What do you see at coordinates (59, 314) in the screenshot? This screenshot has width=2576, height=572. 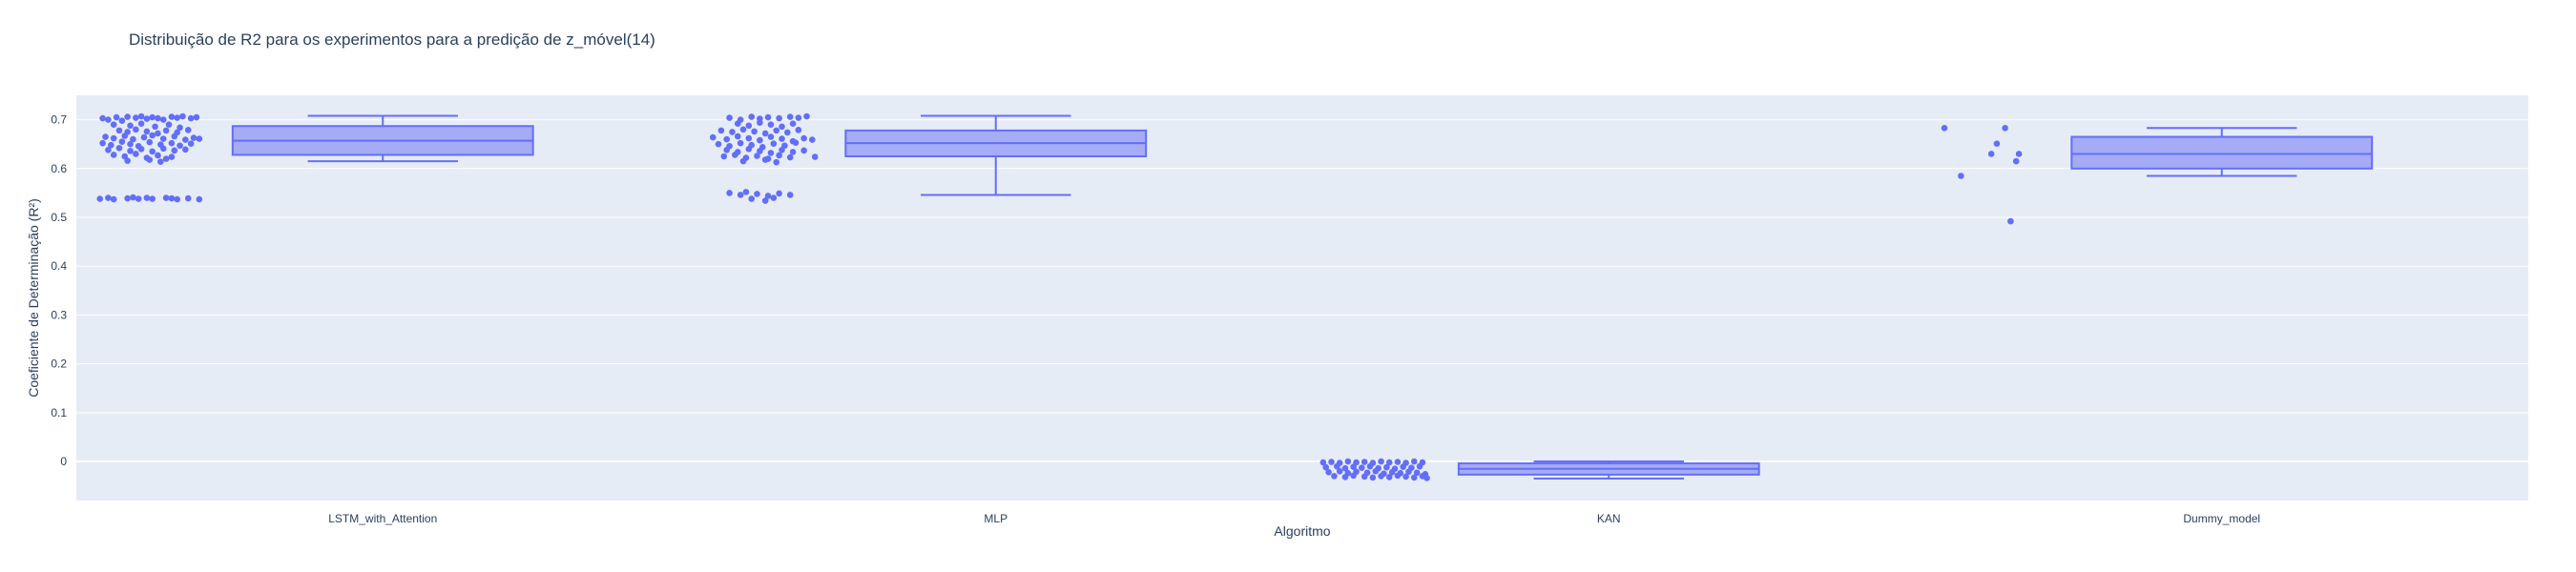 I see `y-tick-label: 0.3` at bounding box center [59, 314].